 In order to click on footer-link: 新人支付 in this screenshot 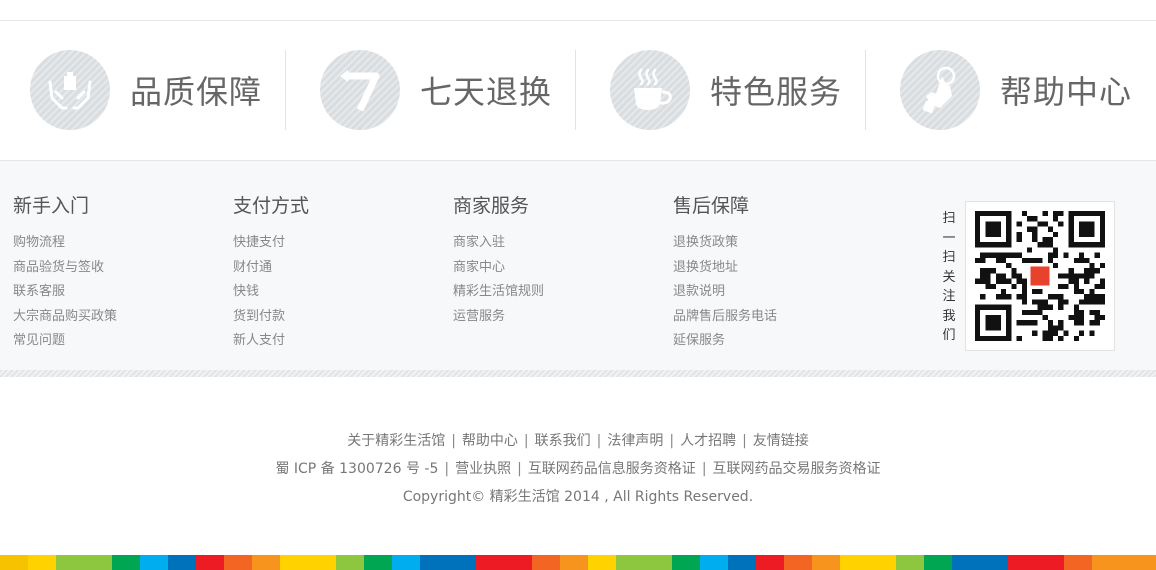, I will do `click(271, 341)`.